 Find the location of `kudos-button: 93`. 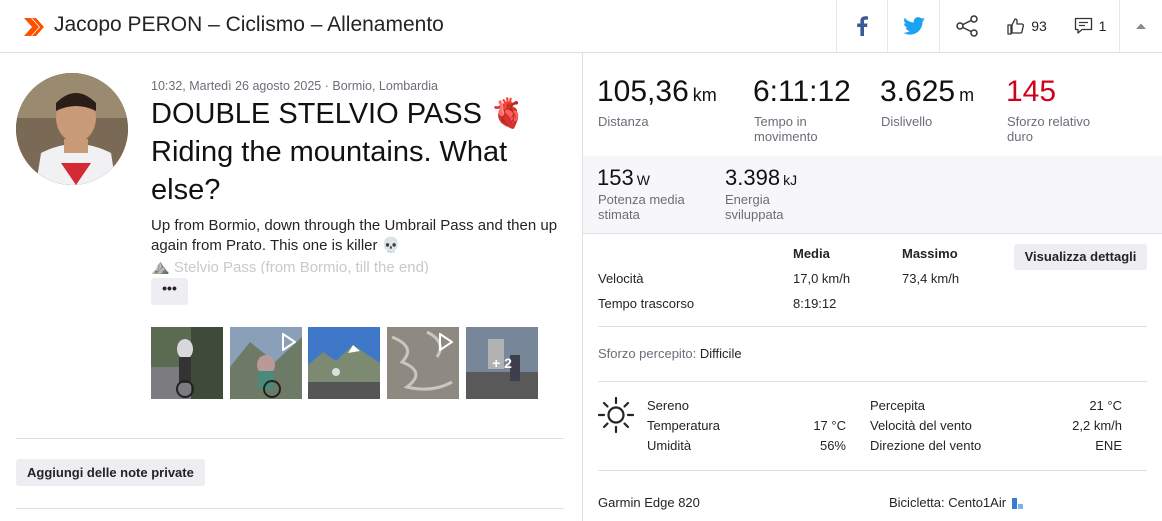

kudos-button: 93 is located at coordinates (1027, 26).